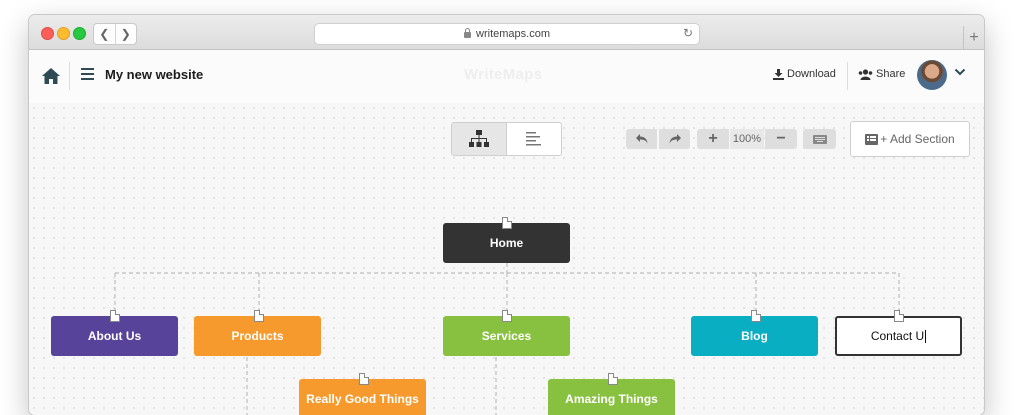  What do you see at coordinates (47, 33) in the screenshot?
I see `close-window-button` at bounding box center [47, 33].